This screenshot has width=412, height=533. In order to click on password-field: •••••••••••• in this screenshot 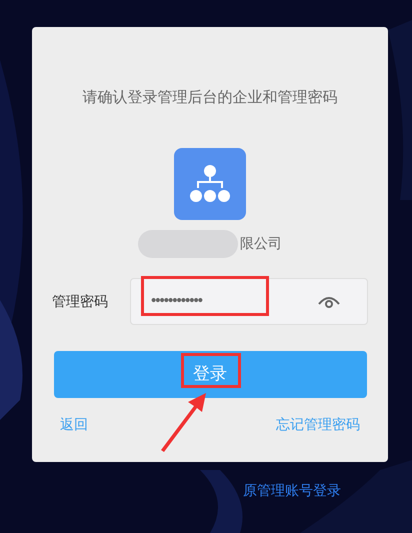, I will do `click(249, 301)`.